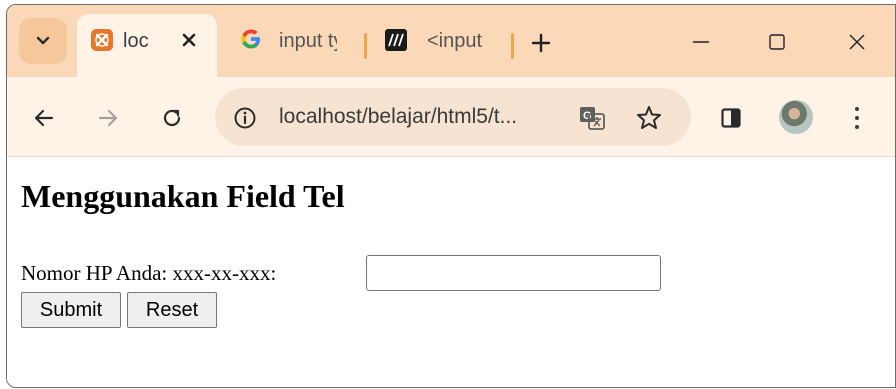 Image resolution: width=896 pixels, height=389 pixels. What do you see at coordinates (136, 41) in the screenshot?
I see `tab-label: loc` at bounding box center [136, 41].